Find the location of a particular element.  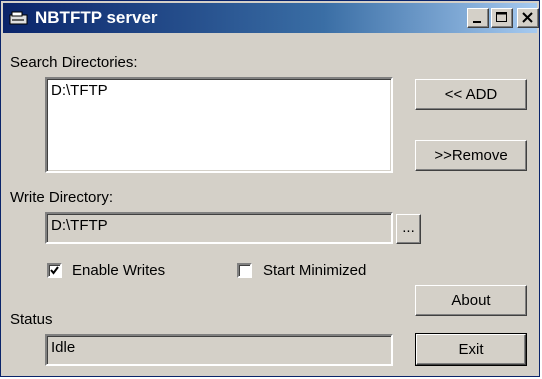

window-title: NBTFTP server is located at coordinates (96, 17).